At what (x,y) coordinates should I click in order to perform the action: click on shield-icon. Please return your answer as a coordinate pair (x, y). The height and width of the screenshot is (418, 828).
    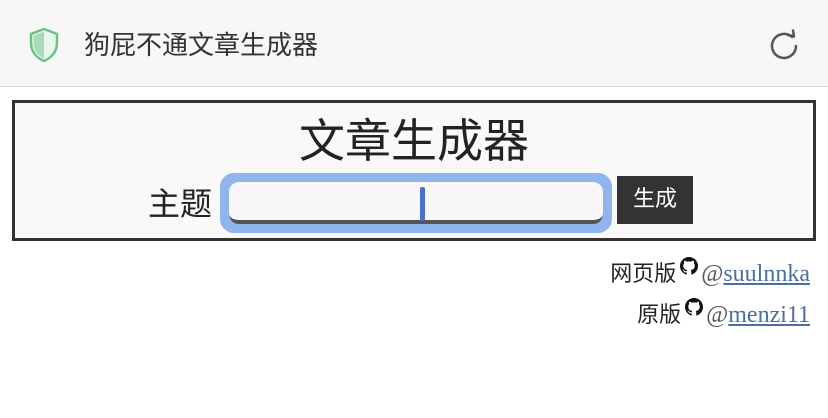
    Looking at the image, I should click on (44, 45).